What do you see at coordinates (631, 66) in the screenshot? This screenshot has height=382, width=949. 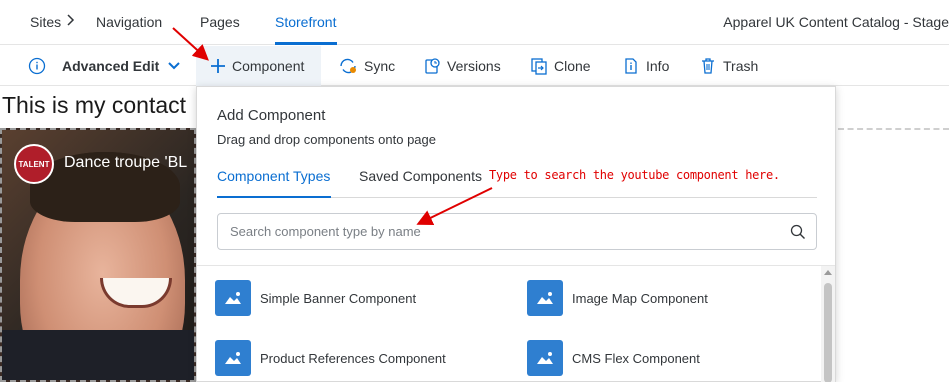 I see `document-info-icon` at bounding box center [631, 66].